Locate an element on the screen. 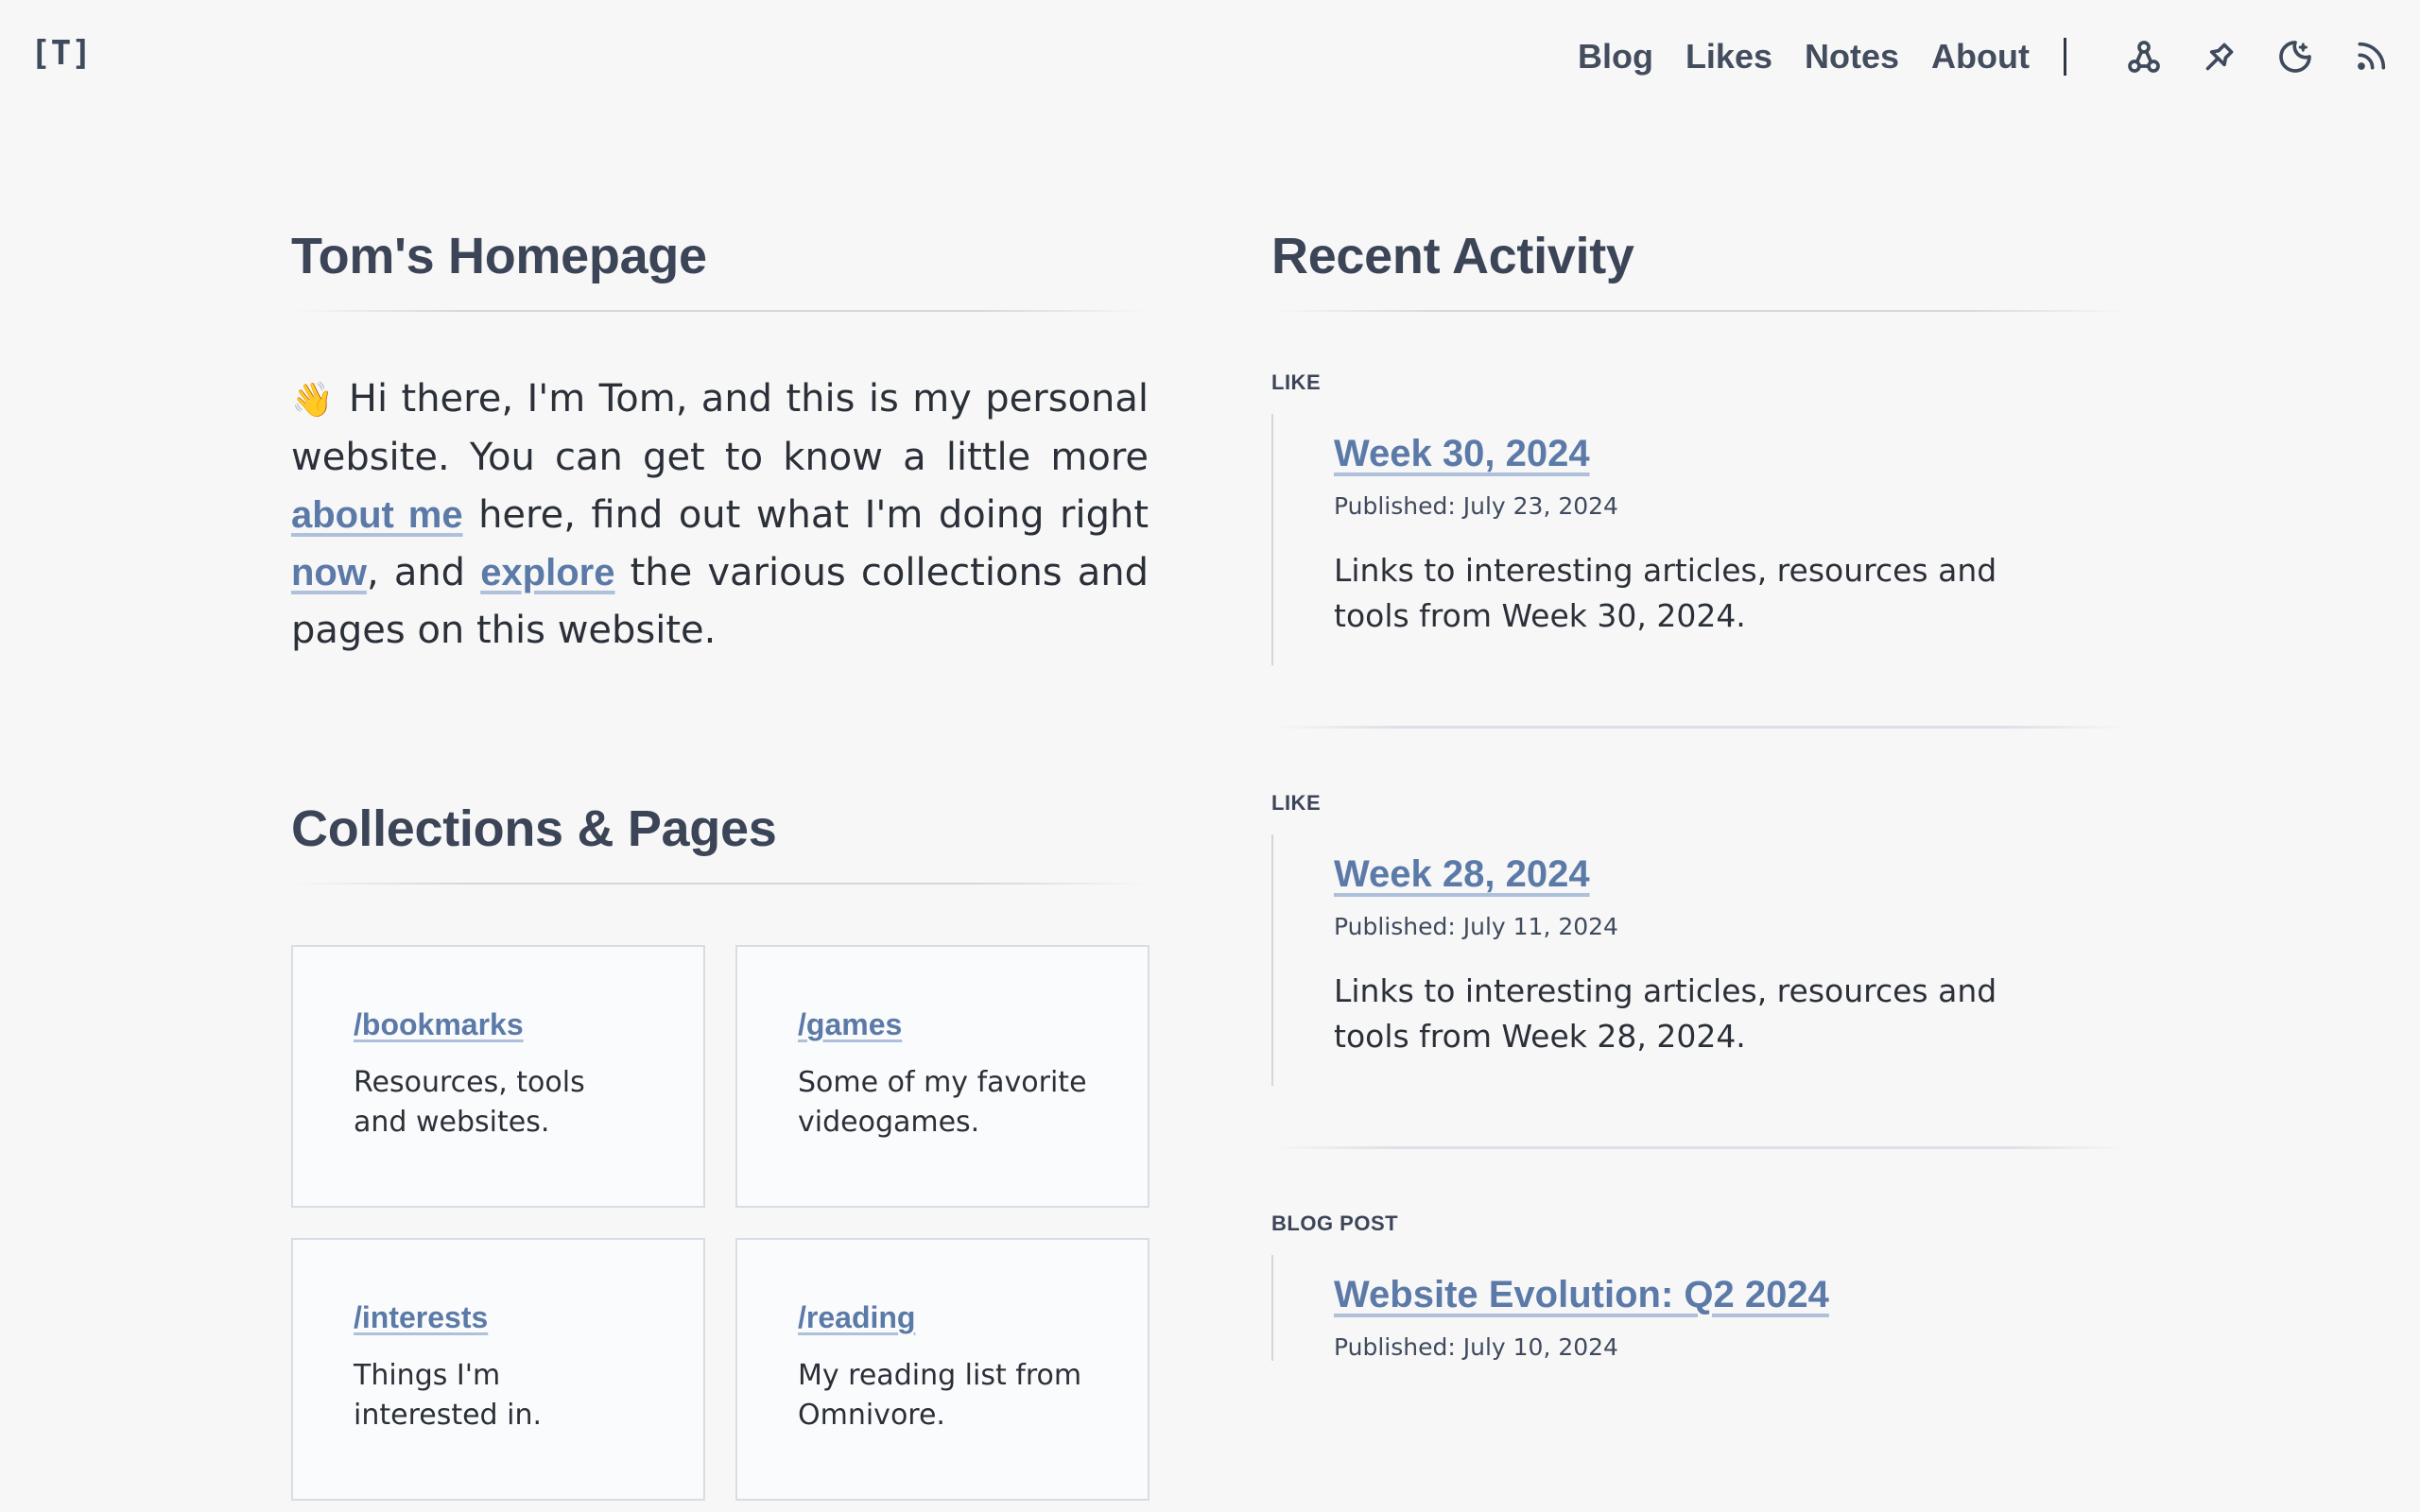 This screenshot has height=1512, width=2420. main-nav: Blog Likes Notes About is located at coordinates (1970, 56).